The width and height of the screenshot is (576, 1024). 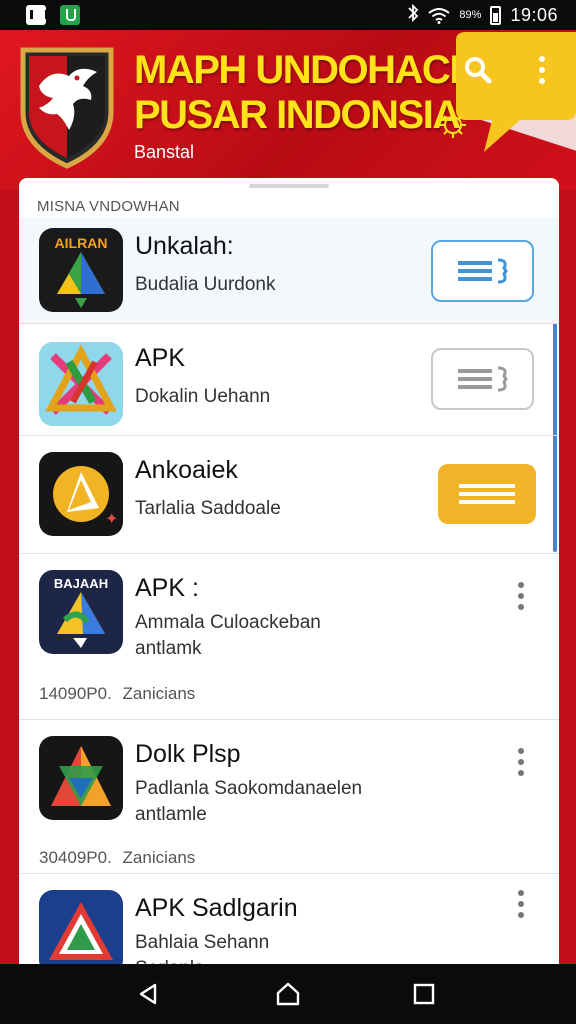 What do you see at coordinates (496, 15) in the screenshot?
I see `battery-icon` at bounding box center [496, 15].